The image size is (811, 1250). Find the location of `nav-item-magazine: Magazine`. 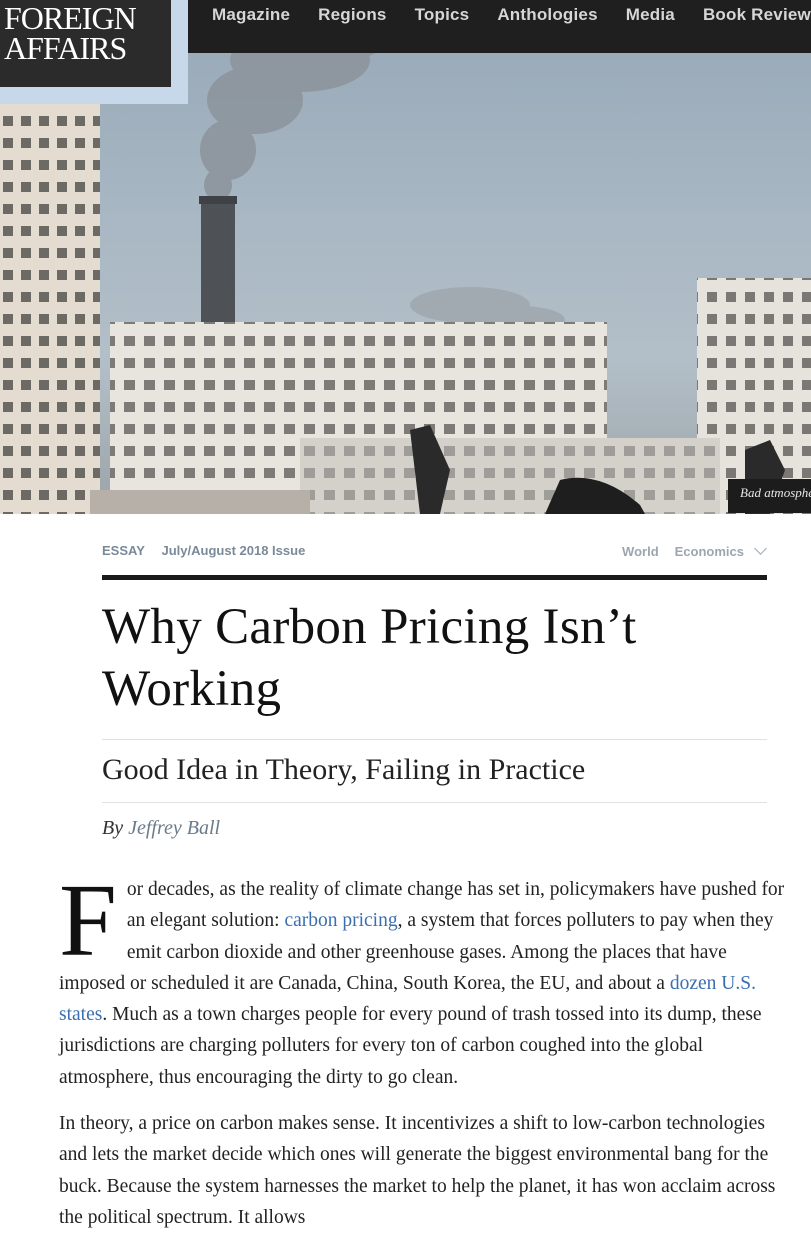

nav-item-magazine: Magazine is located at coordinates (251, 15).